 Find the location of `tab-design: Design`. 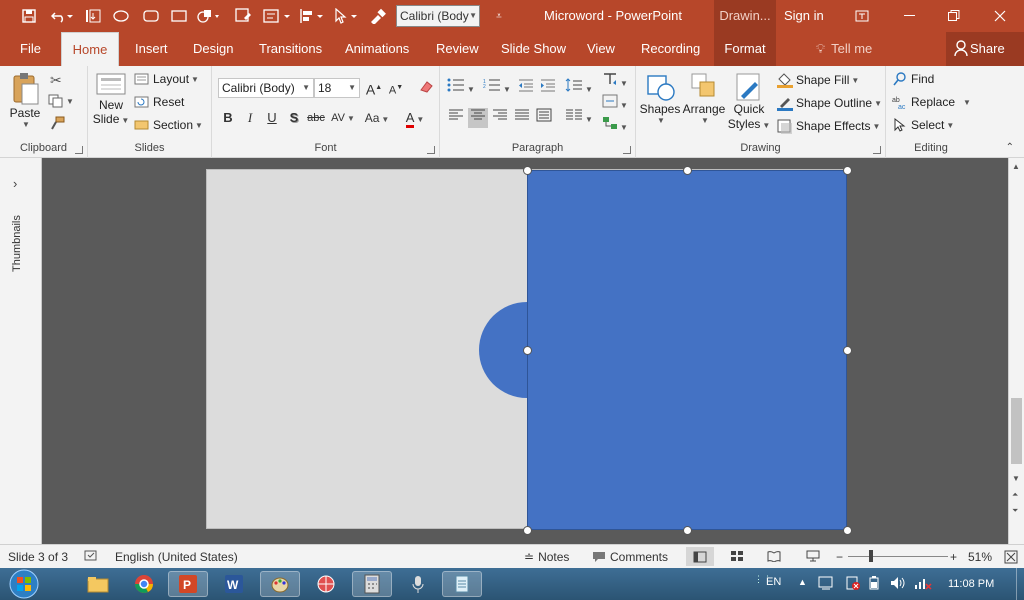

tab-design: Design is located at coordinates (213, 49).